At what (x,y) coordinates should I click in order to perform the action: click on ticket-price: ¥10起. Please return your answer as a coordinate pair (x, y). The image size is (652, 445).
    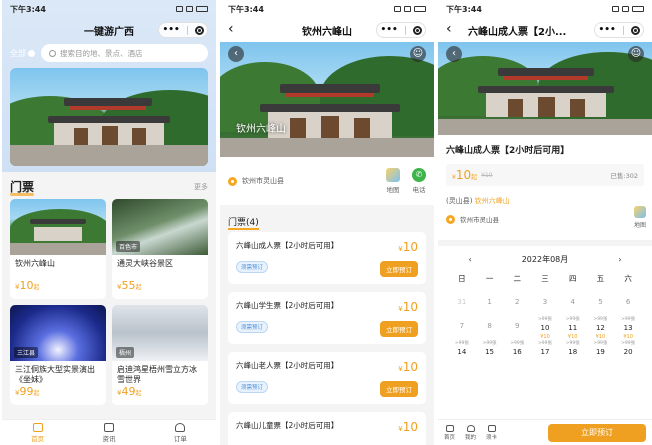
    Looking at the image, I should click on (465, 175).